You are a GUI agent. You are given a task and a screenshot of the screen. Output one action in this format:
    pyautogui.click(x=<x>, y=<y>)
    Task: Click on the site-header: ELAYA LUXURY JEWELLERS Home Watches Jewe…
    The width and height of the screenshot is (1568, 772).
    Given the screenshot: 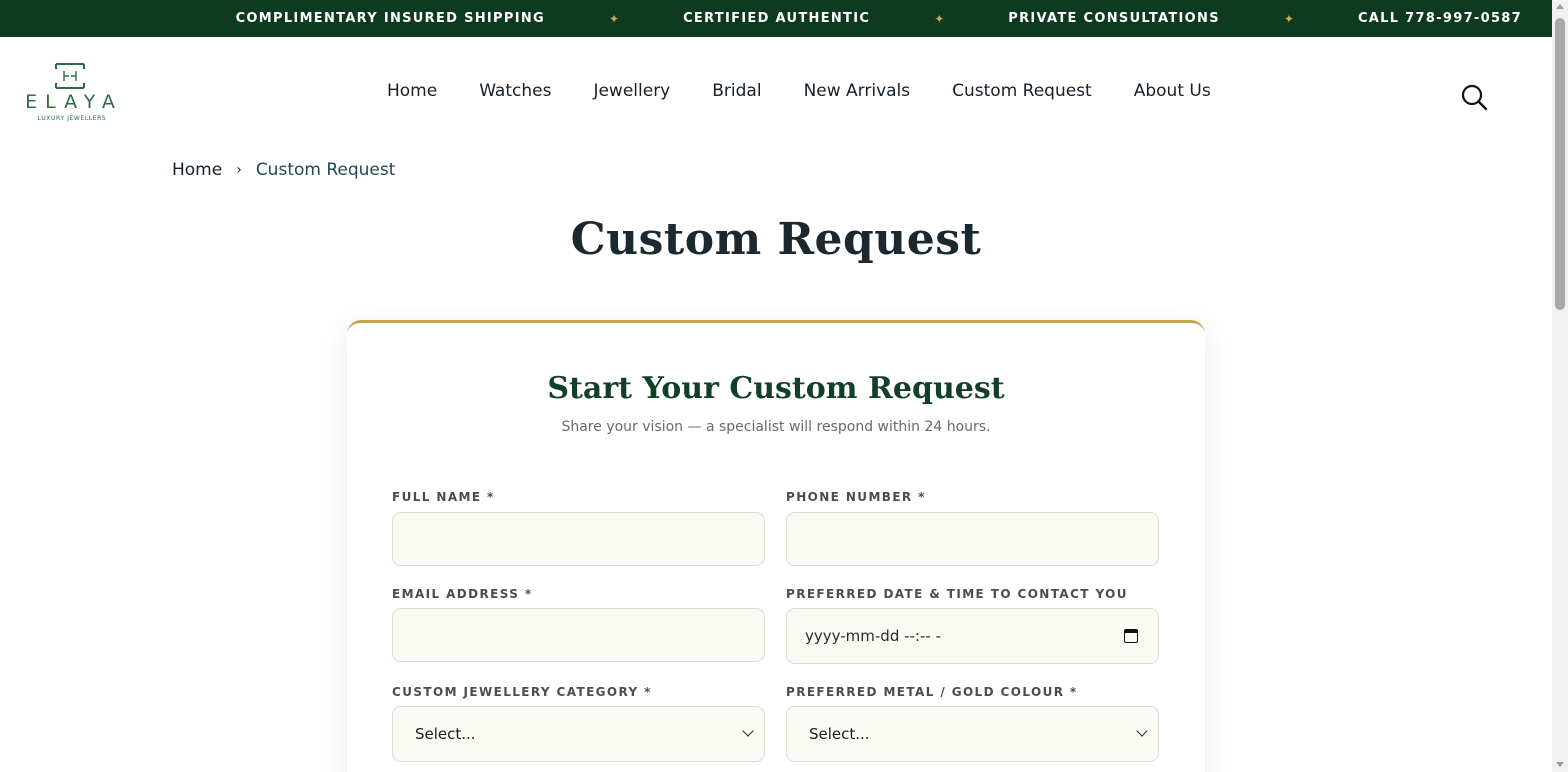 What is the action you would take?
    pyautogui.click(x=776, y=92)
    